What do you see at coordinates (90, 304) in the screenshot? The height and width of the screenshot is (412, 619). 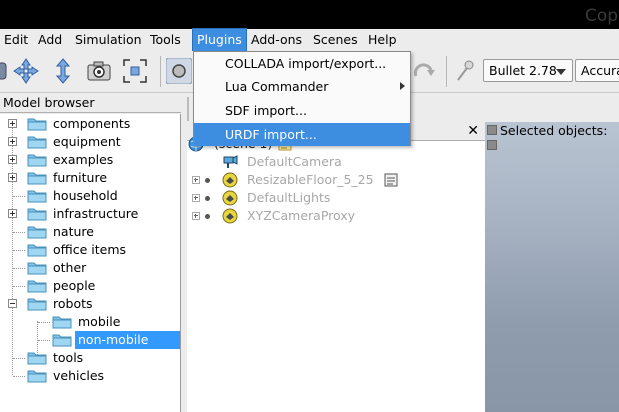 I see `tree-item: robots` at bounding box center [90, 304].